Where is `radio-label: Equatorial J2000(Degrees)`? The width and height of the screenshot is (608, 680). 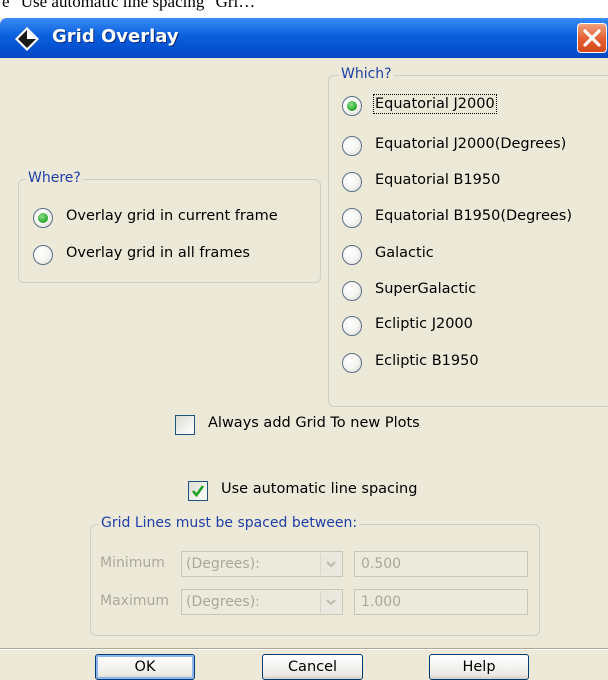
radio-label: Equatorial J2000(Degrees) is located at coordinates (471, 144).